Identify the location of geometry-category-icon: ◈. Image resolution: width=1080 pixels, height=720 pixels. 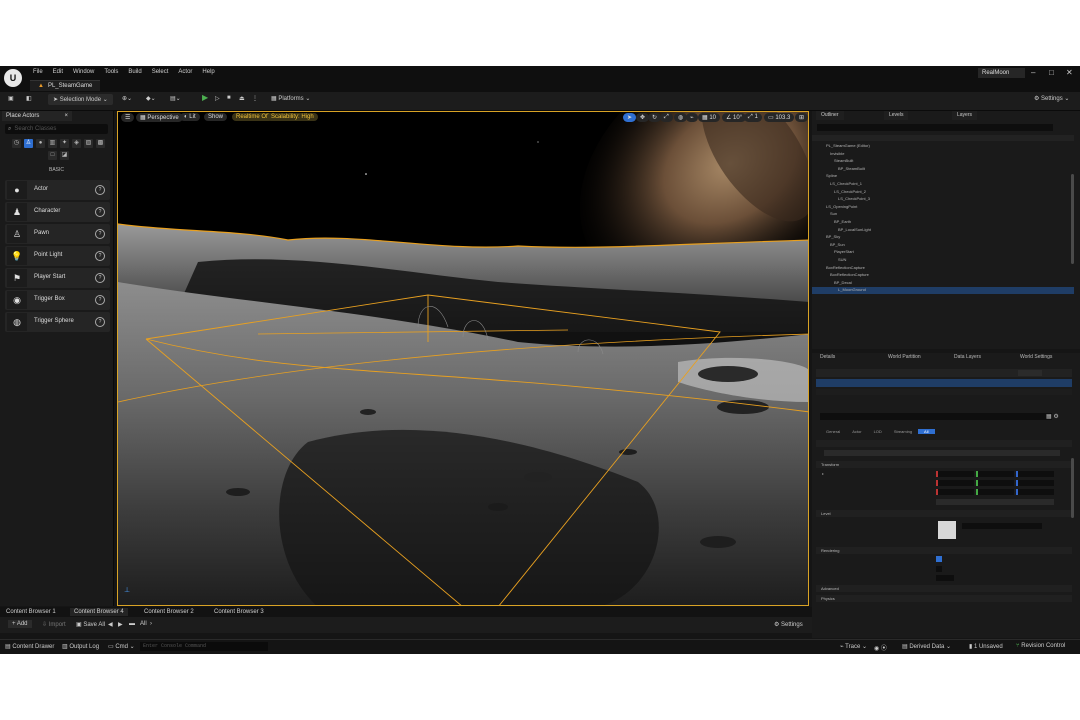
(76, 143).